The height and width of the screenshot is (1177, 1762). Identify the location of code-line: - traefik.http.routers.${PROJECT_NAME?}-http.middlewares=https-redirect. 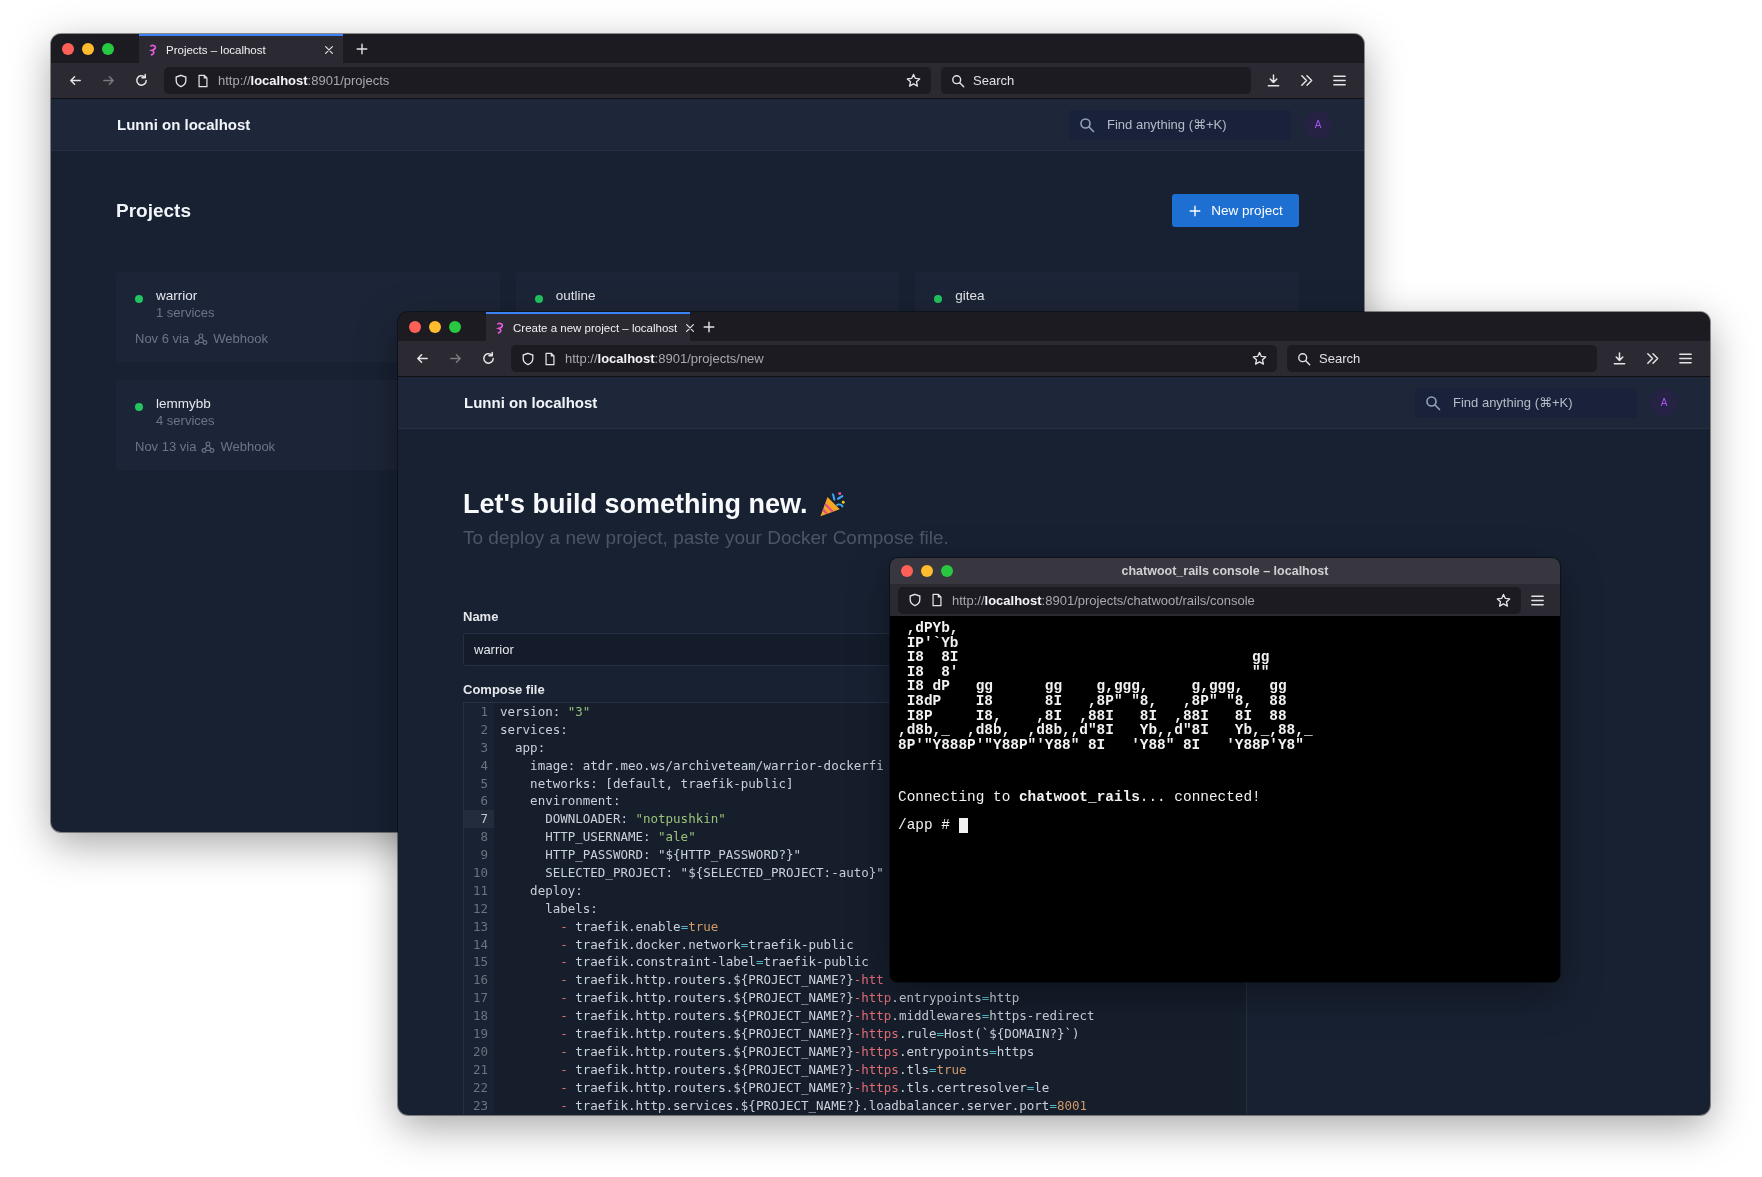
(827, 1016).